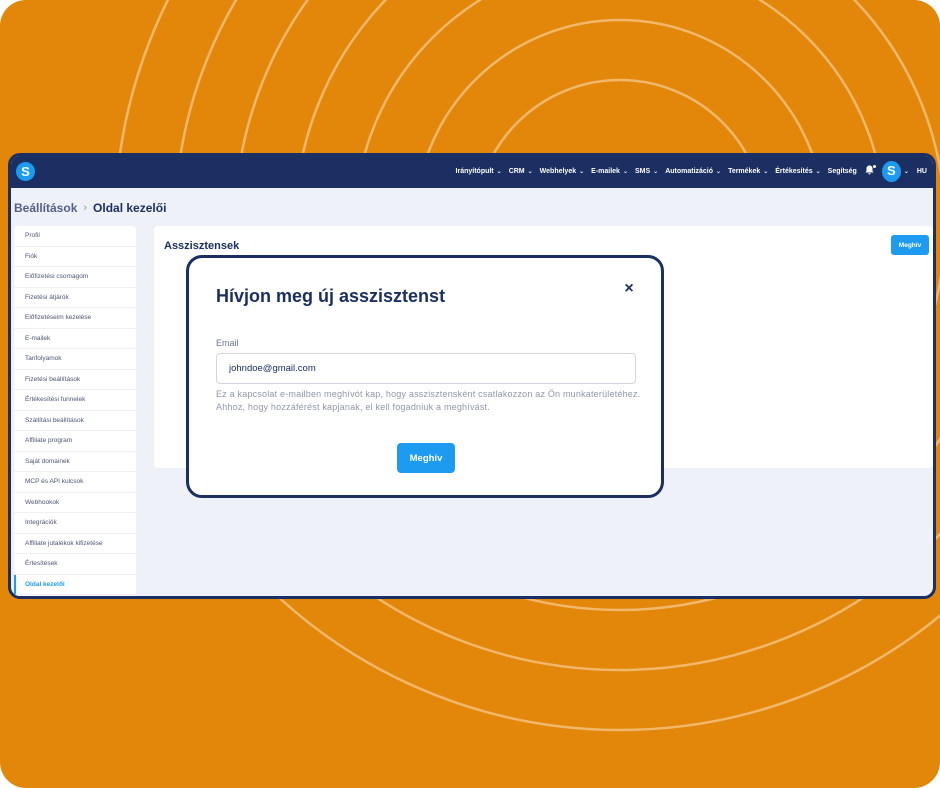 This screenshot has height=788, width=940. What do you see at coordinates (910, 245) in the screenshot?
I see `invite-assistant-button: Meghív` at bounding box center [910, 245].